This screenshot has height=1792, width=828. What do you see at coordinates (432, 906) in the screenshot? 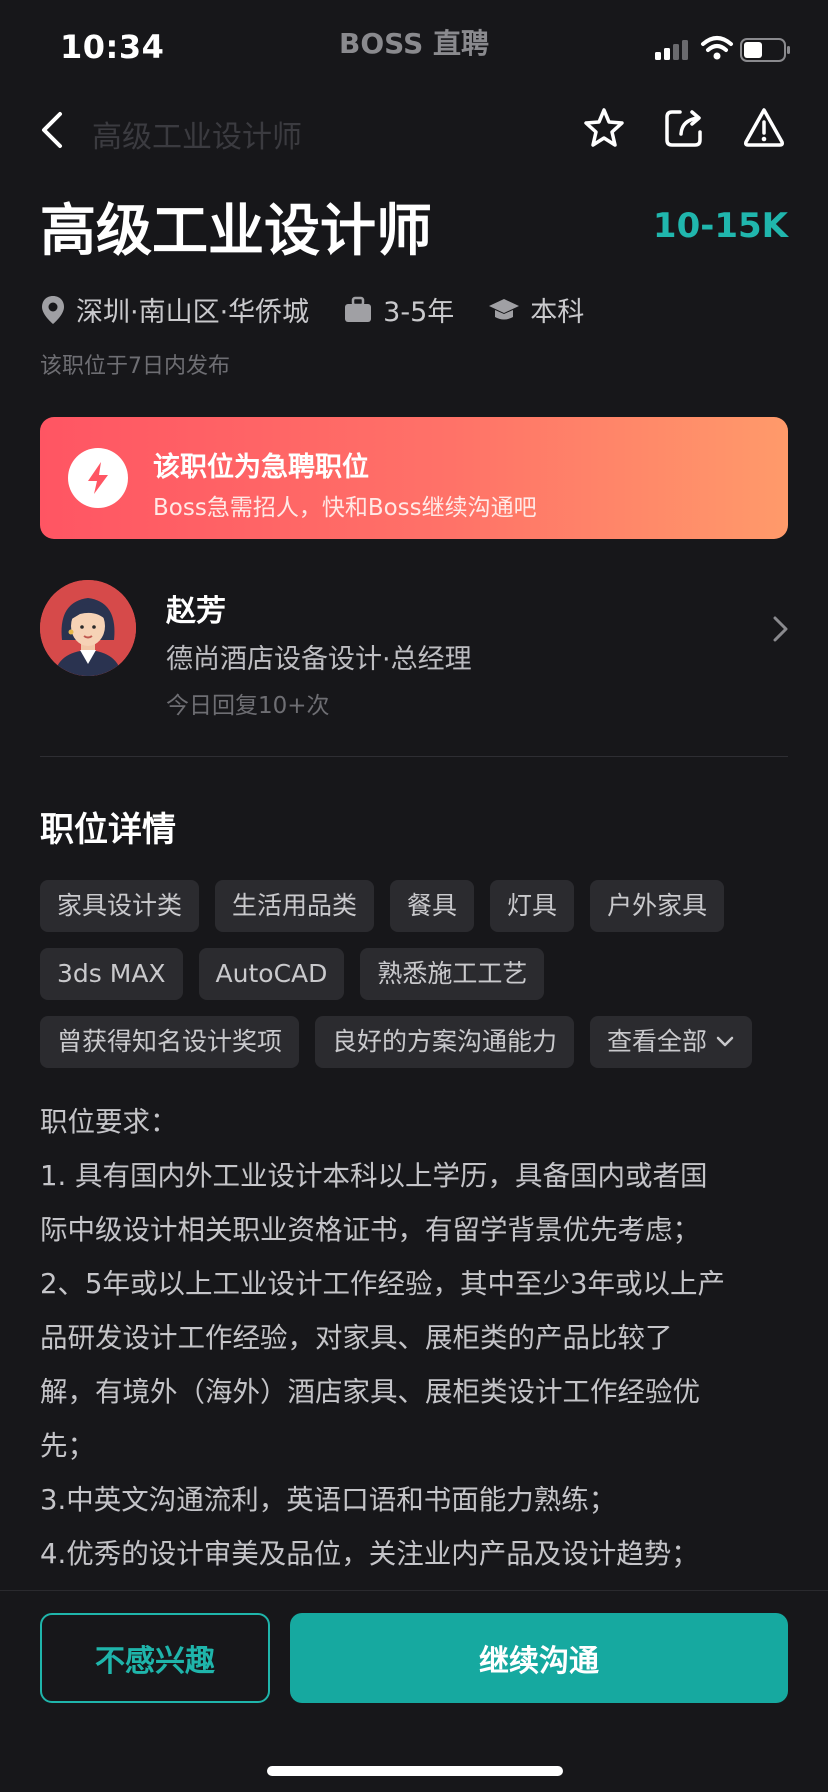
I see `skill-tag: 餐具` at bounding box center [432, 906].